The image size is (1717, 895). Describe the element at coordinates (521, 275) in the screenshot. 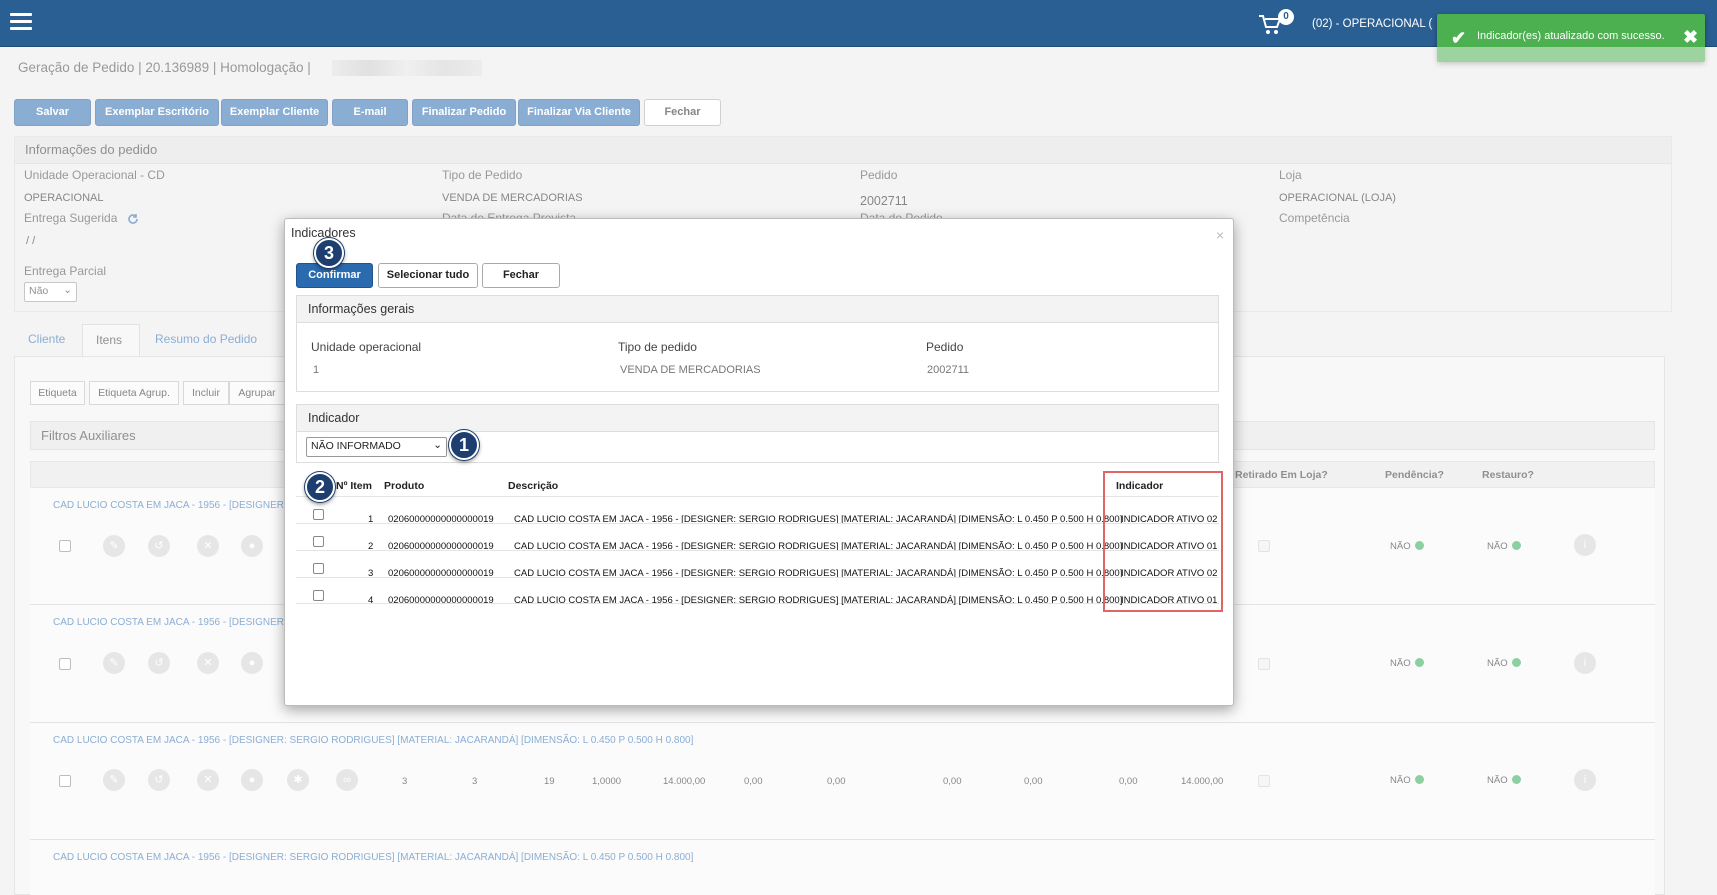

I see `modal-fechar-button: Fechar` at that location.